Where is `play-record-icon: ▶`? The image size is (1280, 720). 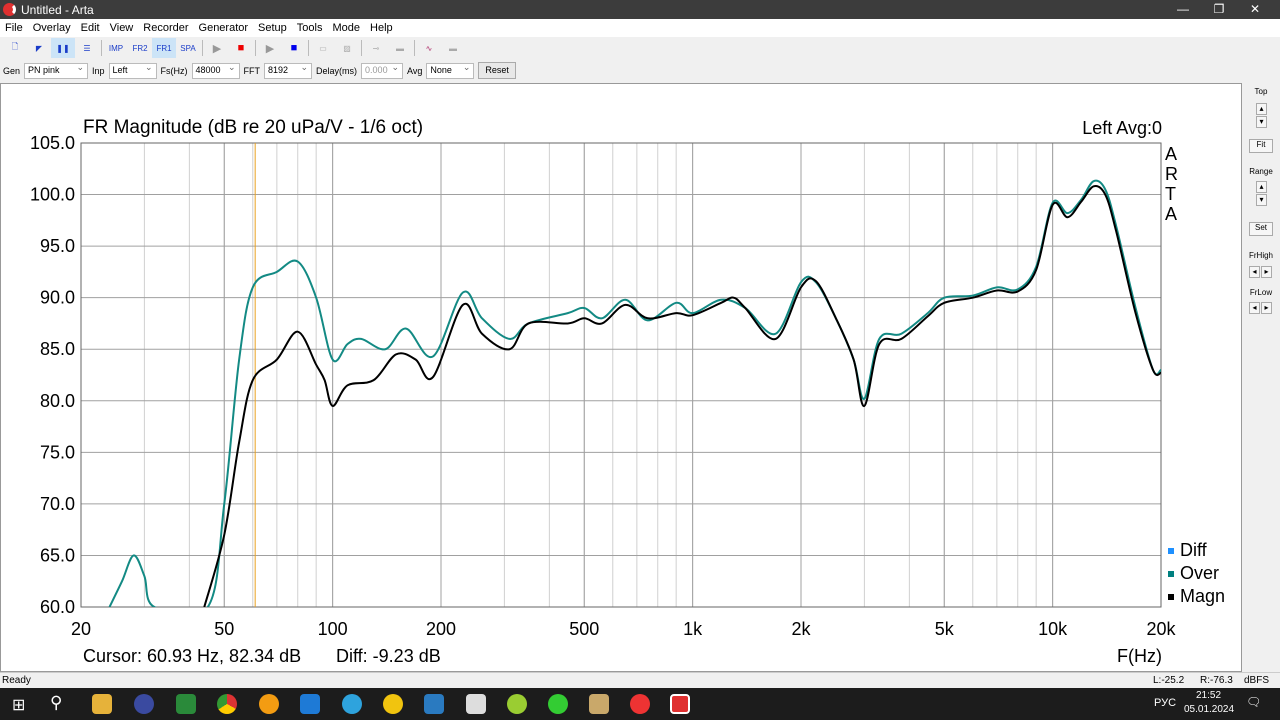
play-record-icon: ▶ is located at coordinates (270, 48).